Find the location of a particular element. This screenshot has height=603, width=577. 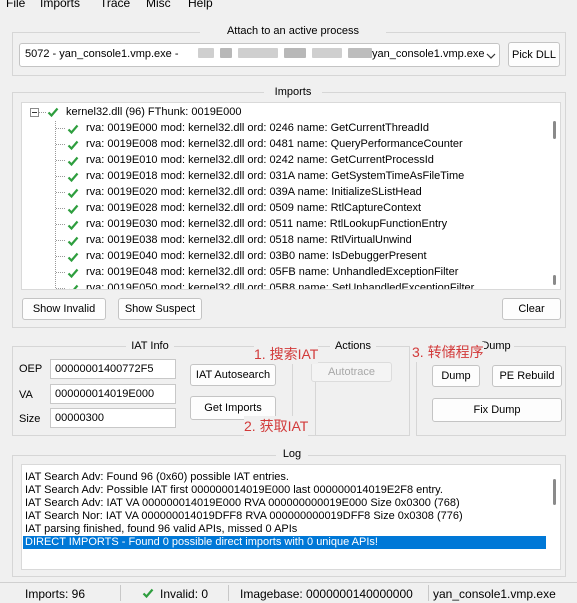

process-select-suffix: yan_console1.vmp.exe is located at coordinates (428, 54).